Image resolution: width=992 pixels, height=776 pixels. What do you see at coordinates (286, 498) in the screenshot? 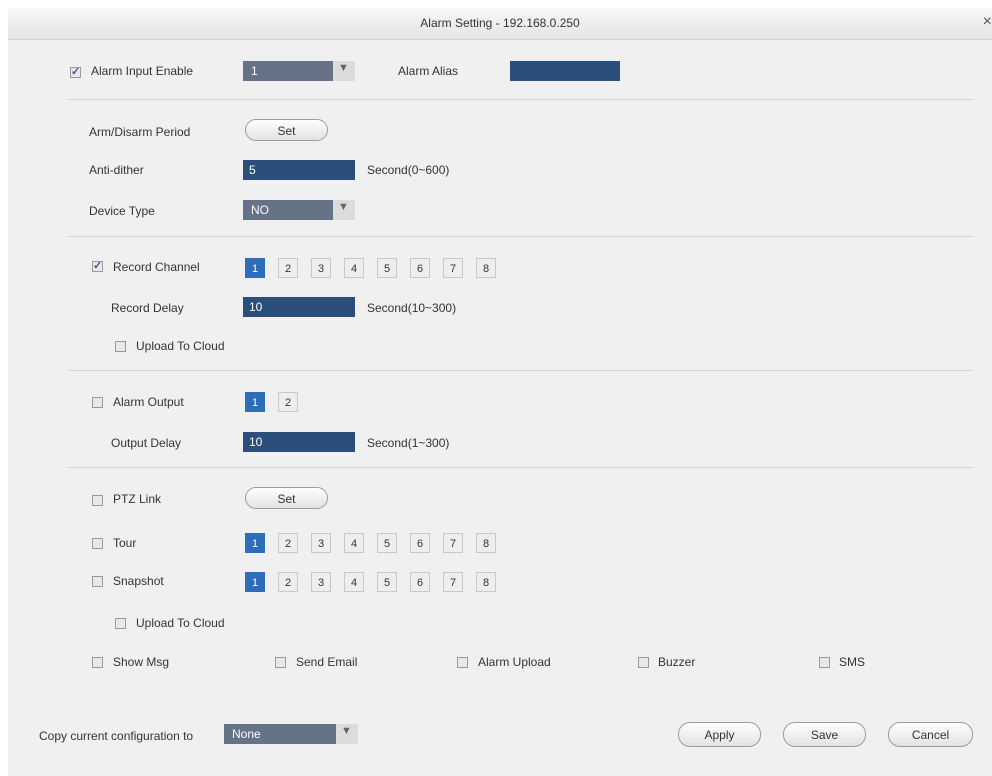
I see `ptz-link-set-button: Set` at bounding box center [286, 498].